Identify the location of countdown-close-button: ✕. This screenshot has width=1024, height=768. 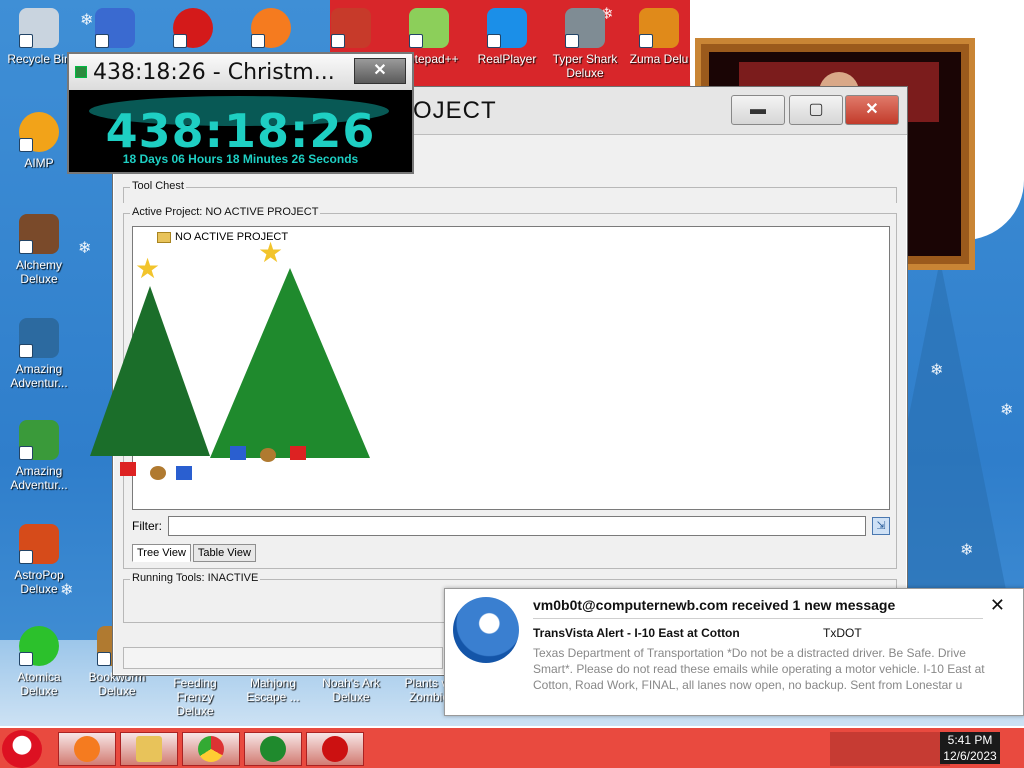
(380, 71).